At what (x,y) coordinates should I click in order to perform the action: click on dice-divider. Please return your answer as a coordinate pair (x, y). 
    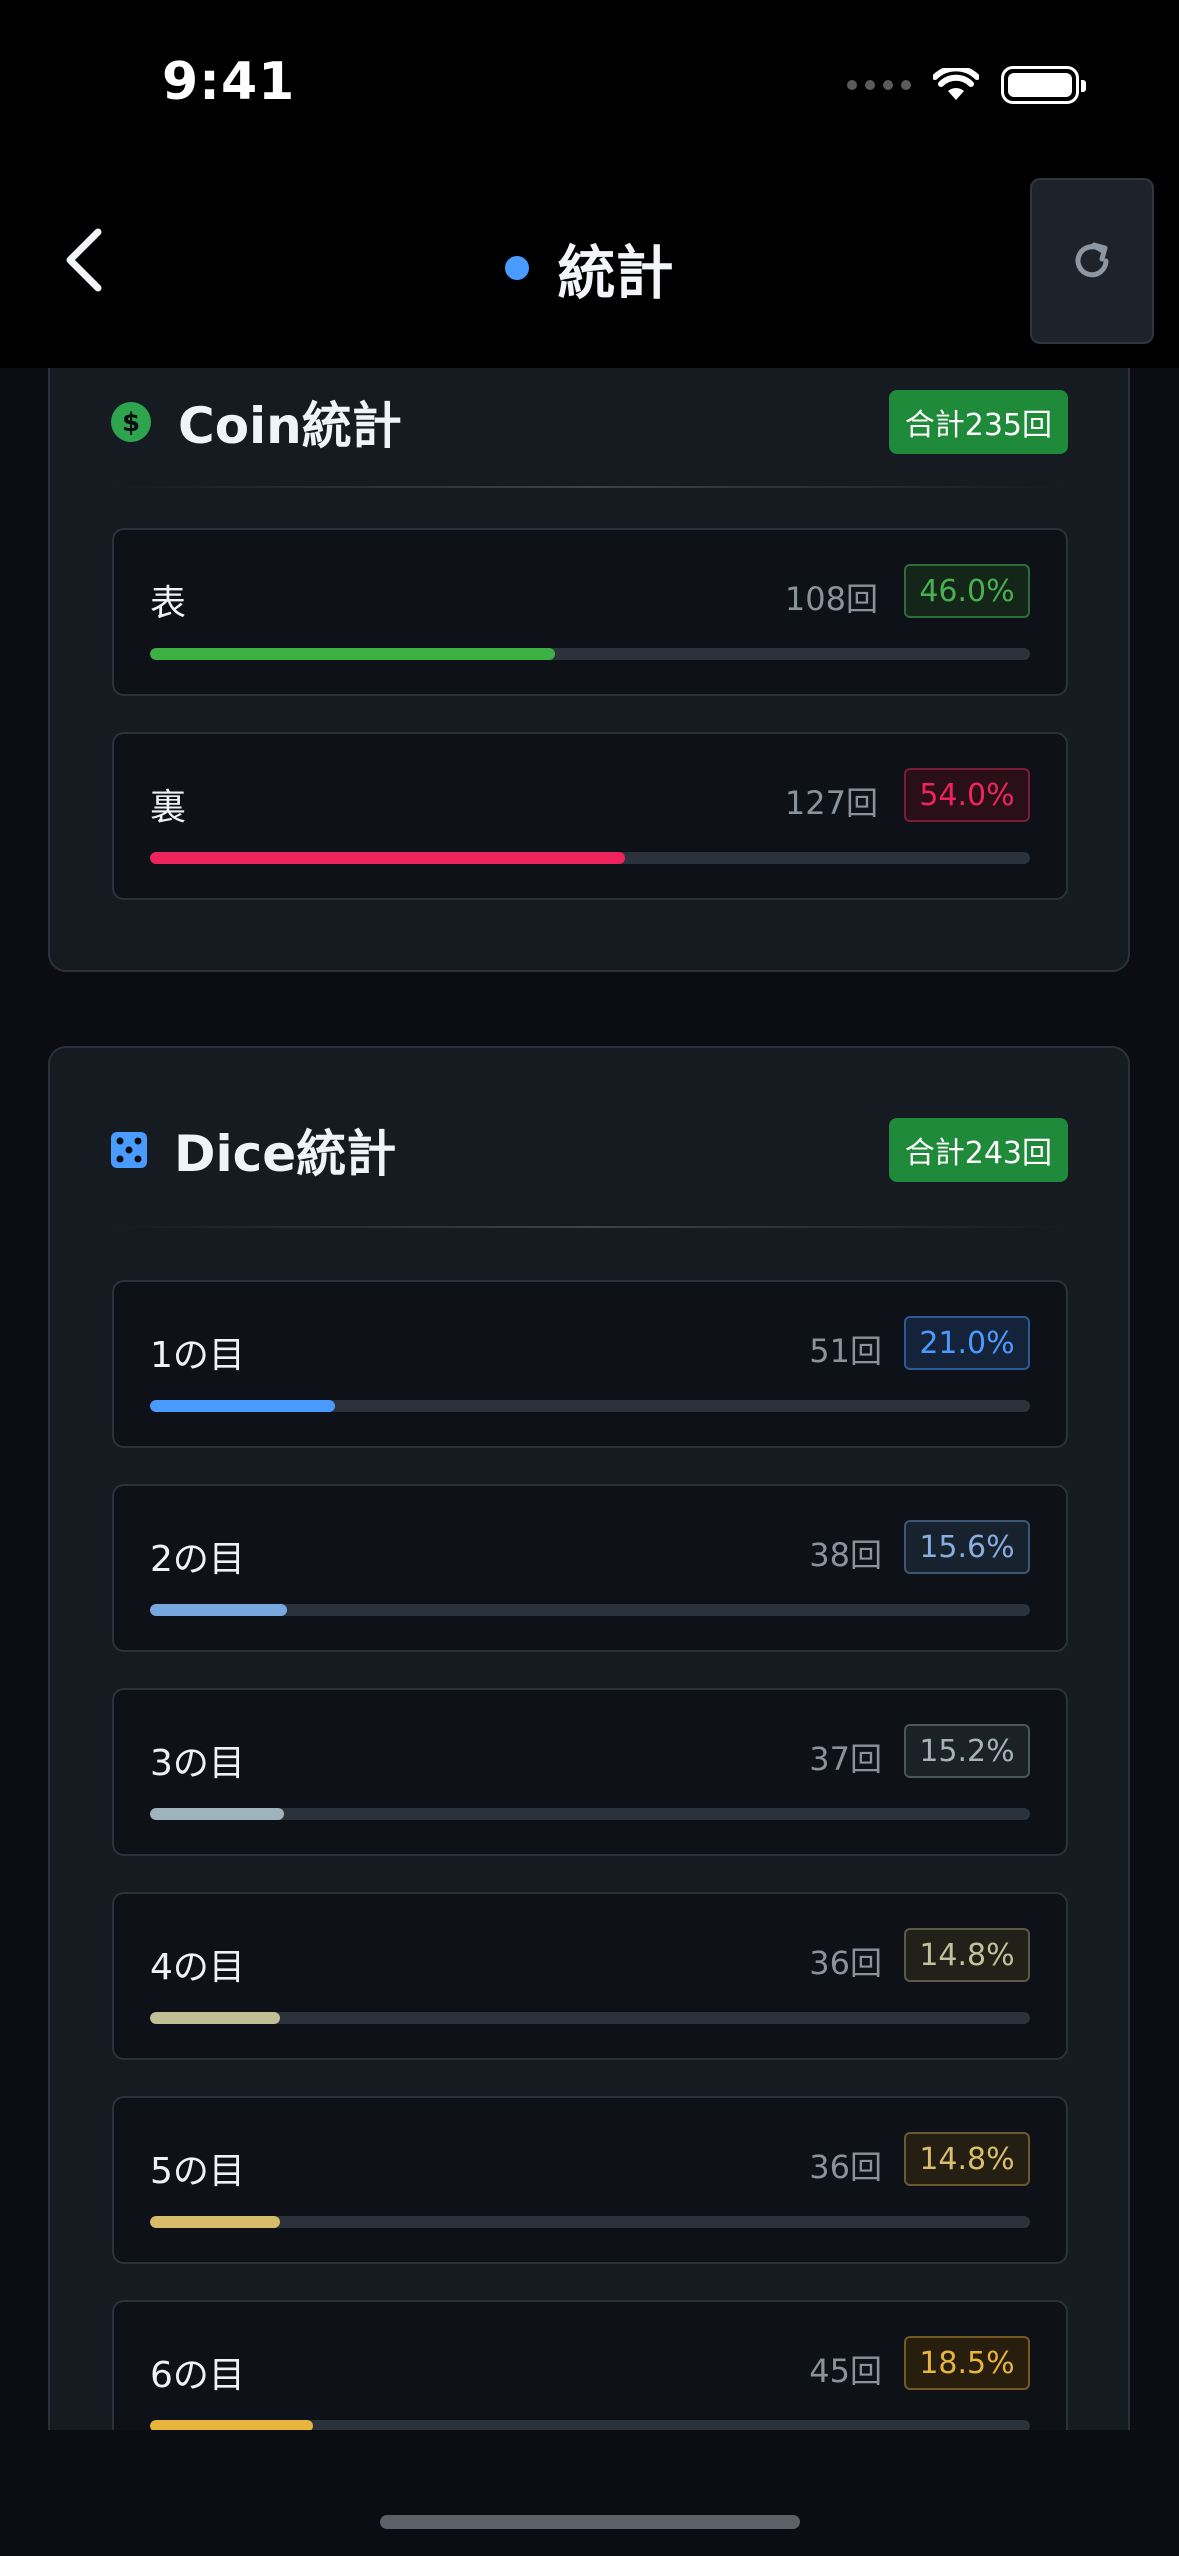
    Looking at the image, I should click on (589, 1227).